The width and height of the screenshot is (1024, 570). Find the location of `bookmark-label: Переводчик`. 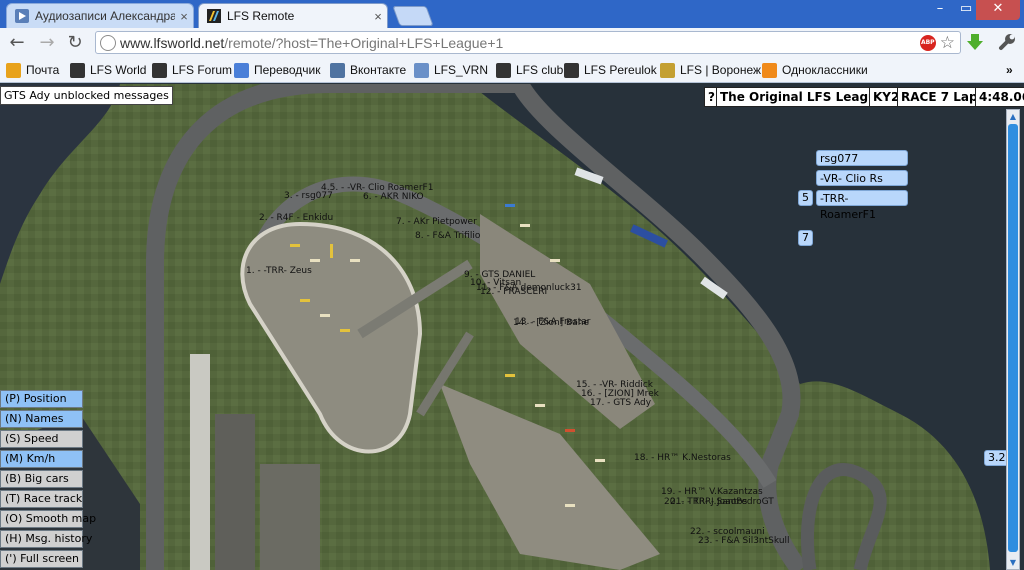

bookmark-label: Переводчик is located at coordinates (287, 70).